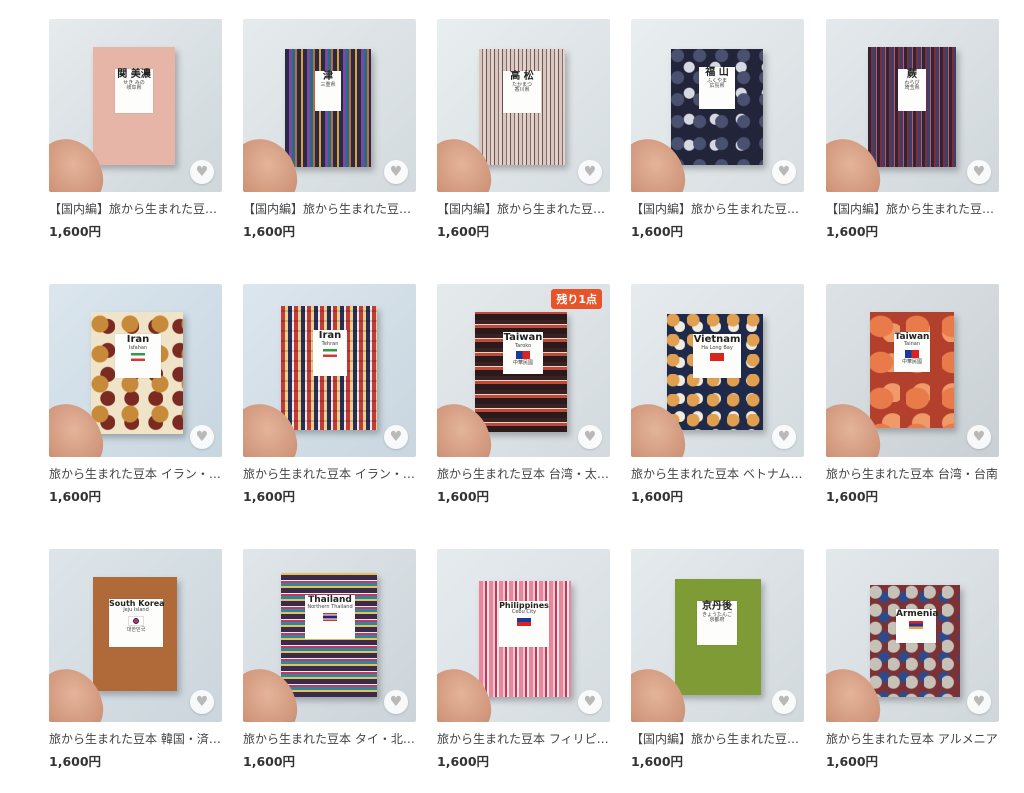 The width and height of the screenshot is (1024, 793). Describe the element at coordinates (717, 347) in the screenshot. I see `book-label-sub: Ha Long Bay` at that location.